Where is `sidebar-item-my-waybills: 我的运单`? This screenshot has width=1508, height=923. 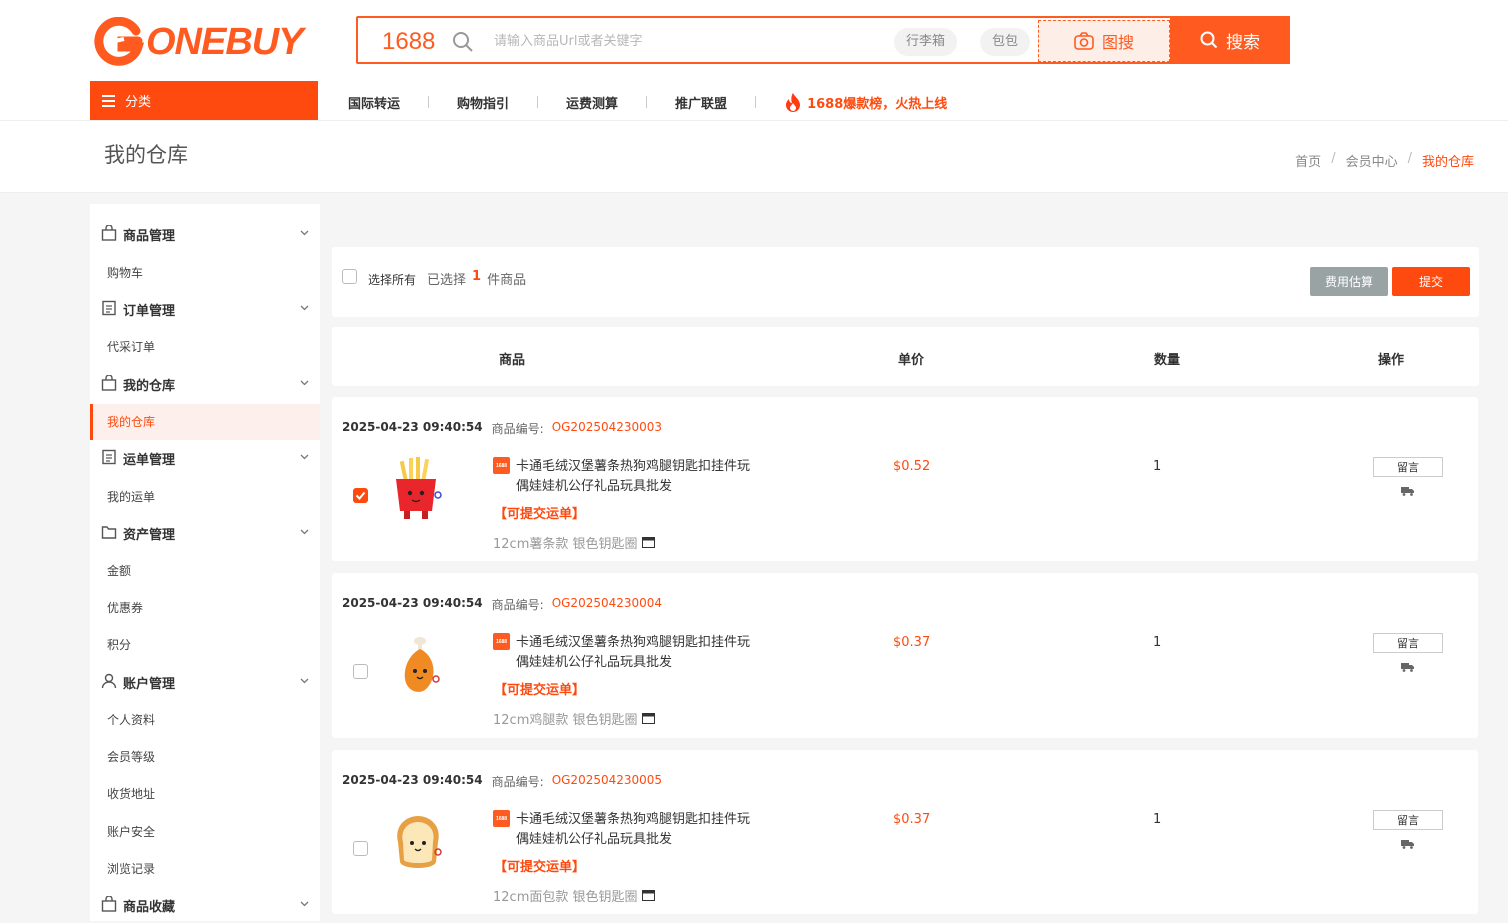 sidebar-item-my-waybills: 我的运单 is located at coordinates (205, 497).